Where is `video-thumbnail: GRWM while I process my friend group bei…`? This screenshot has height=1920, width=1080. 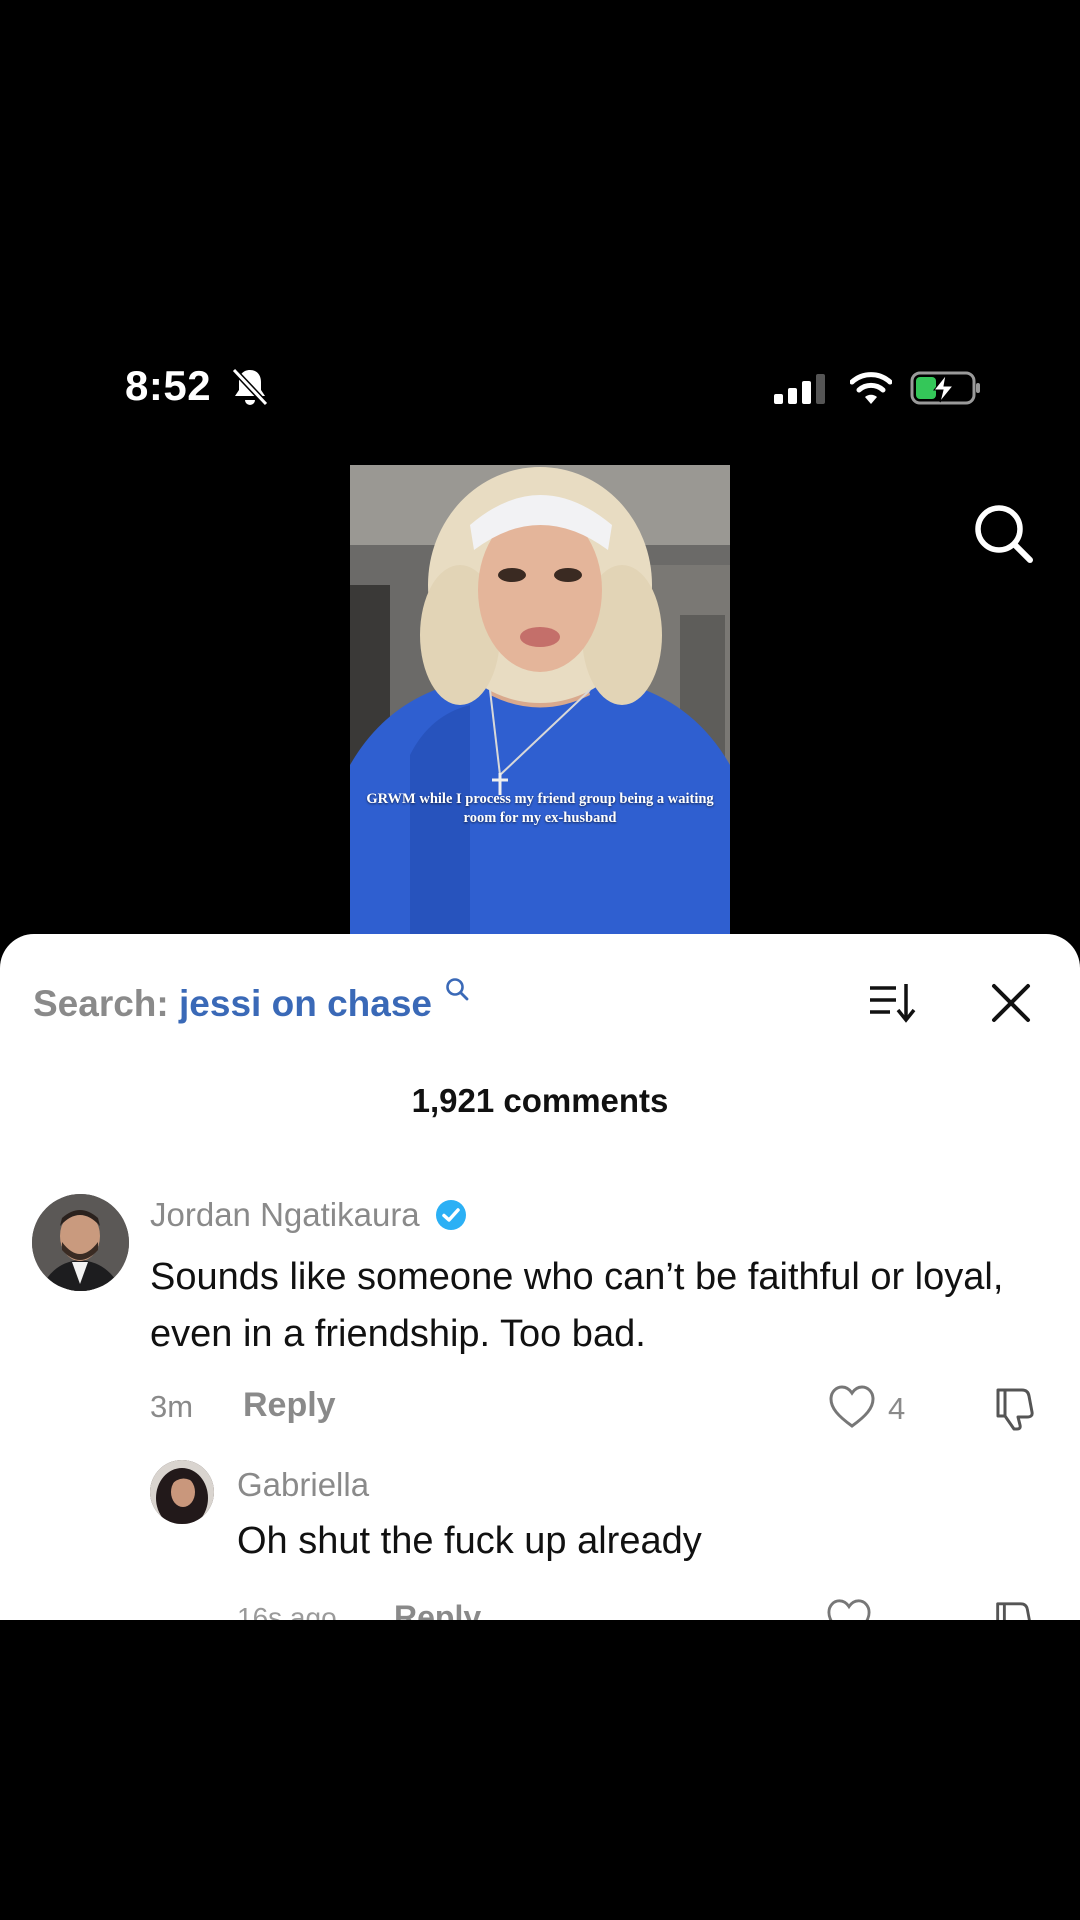
video-thumbnail: GRWM while I process my friend group bei… is located at coordinates (540, 700).